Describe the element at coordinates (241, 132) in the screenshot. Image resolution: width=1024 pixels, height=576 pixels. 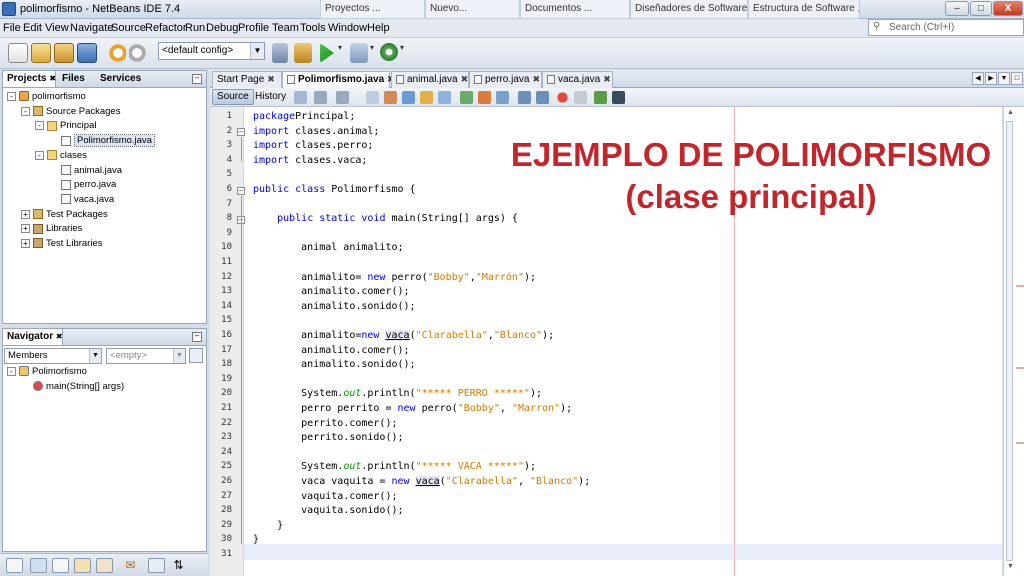
I see `fold-collapse-icon: –` at that location.